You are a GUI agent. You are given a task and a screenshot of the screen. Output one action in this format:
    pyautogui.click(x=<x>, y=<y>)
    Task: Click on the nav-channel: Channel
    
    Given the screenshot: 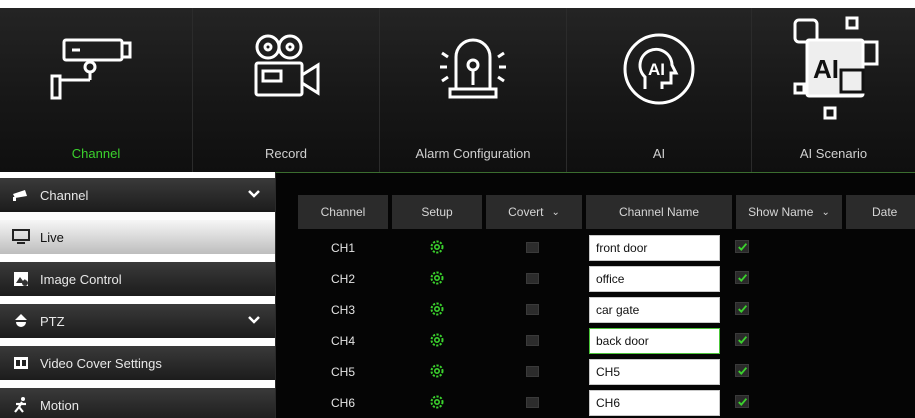 What is the action you would take?
    pyautogui.click(x=96, y=90)
    